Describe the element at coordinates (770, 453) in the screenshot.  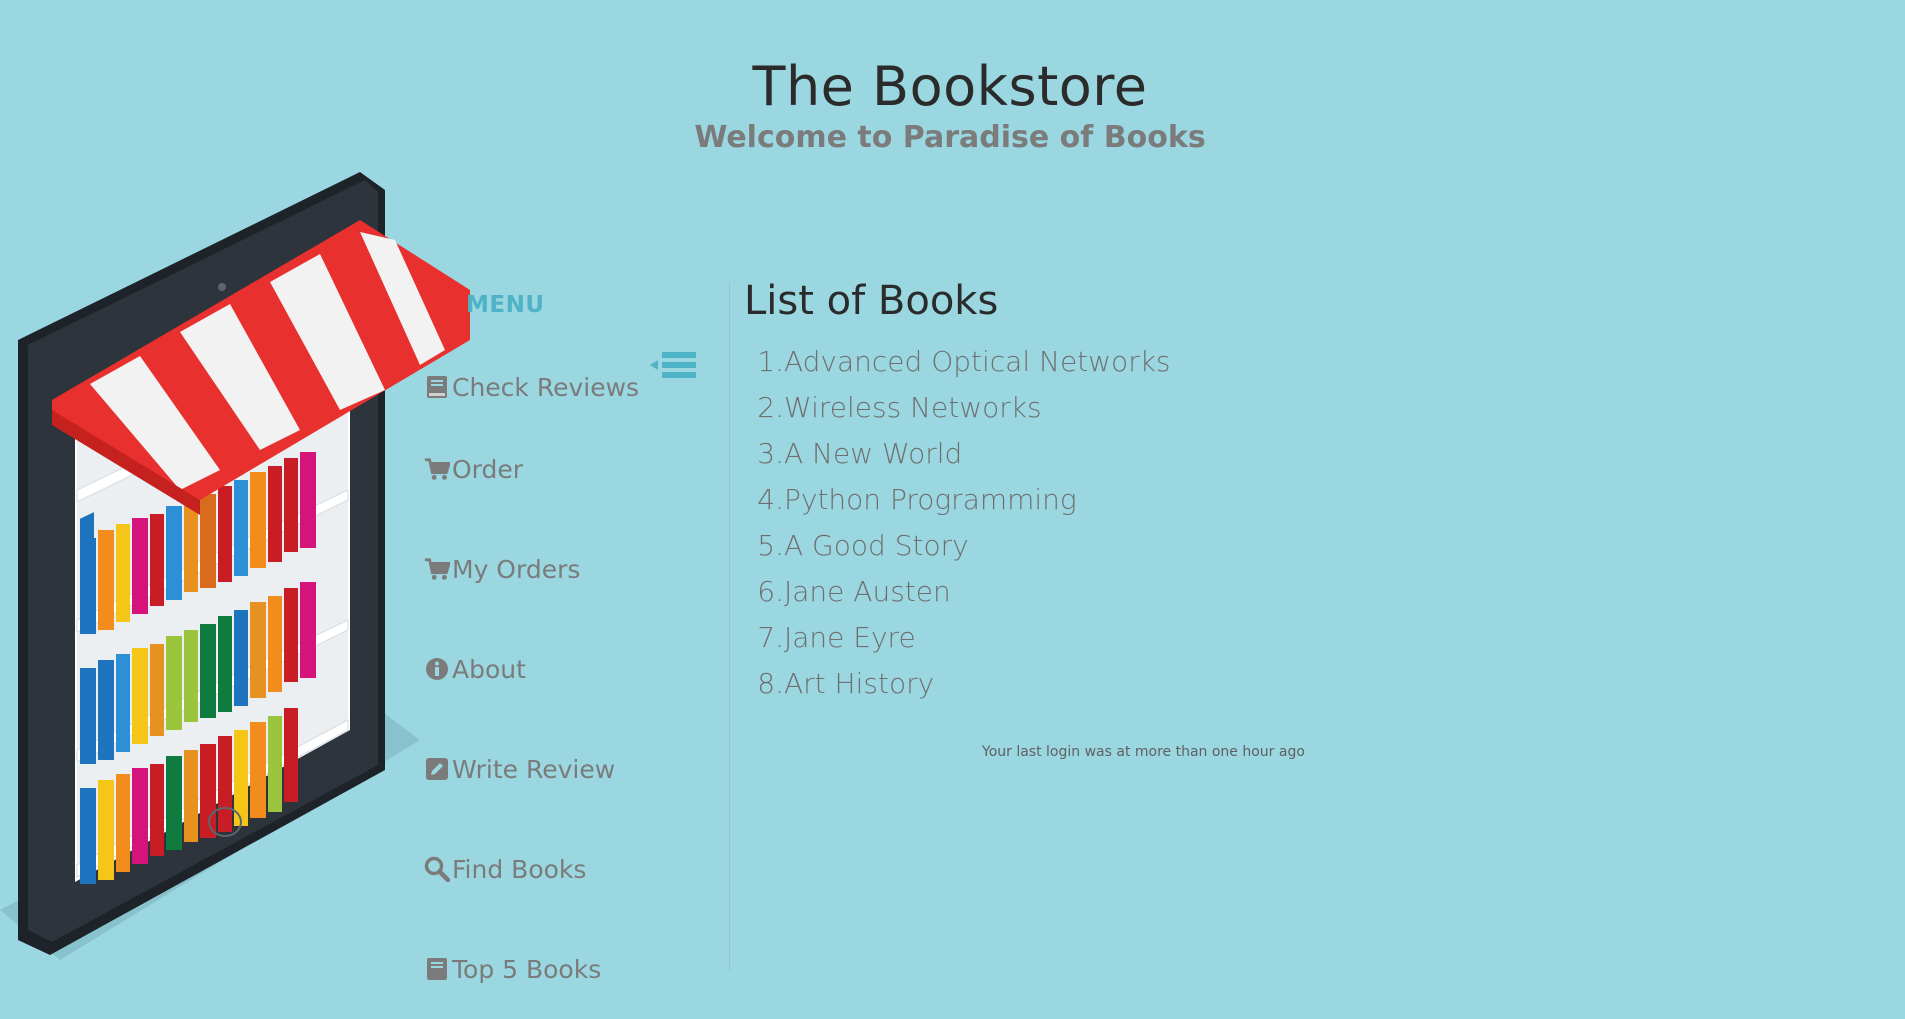
I see `list-number: 3.` at that location.